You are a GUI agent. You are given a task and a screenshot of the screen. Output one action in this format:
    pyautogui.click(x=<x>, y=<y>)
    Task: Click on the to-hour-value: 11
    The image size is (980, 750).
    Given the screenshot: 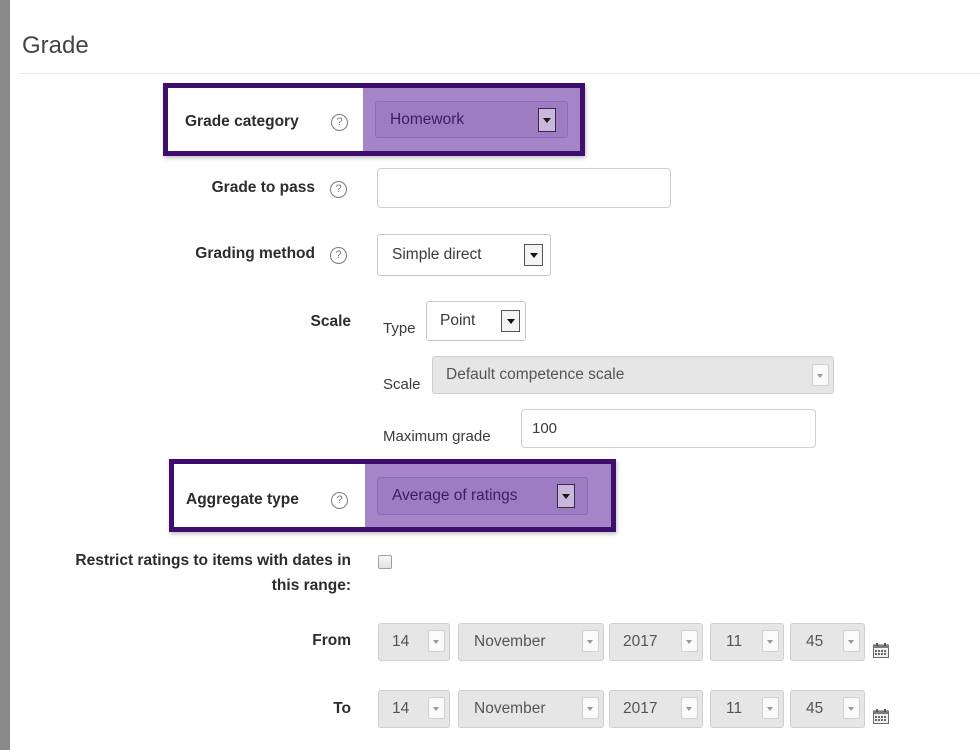 What is the action you would take?
    pyautogui.click(x=734, y=708)
    